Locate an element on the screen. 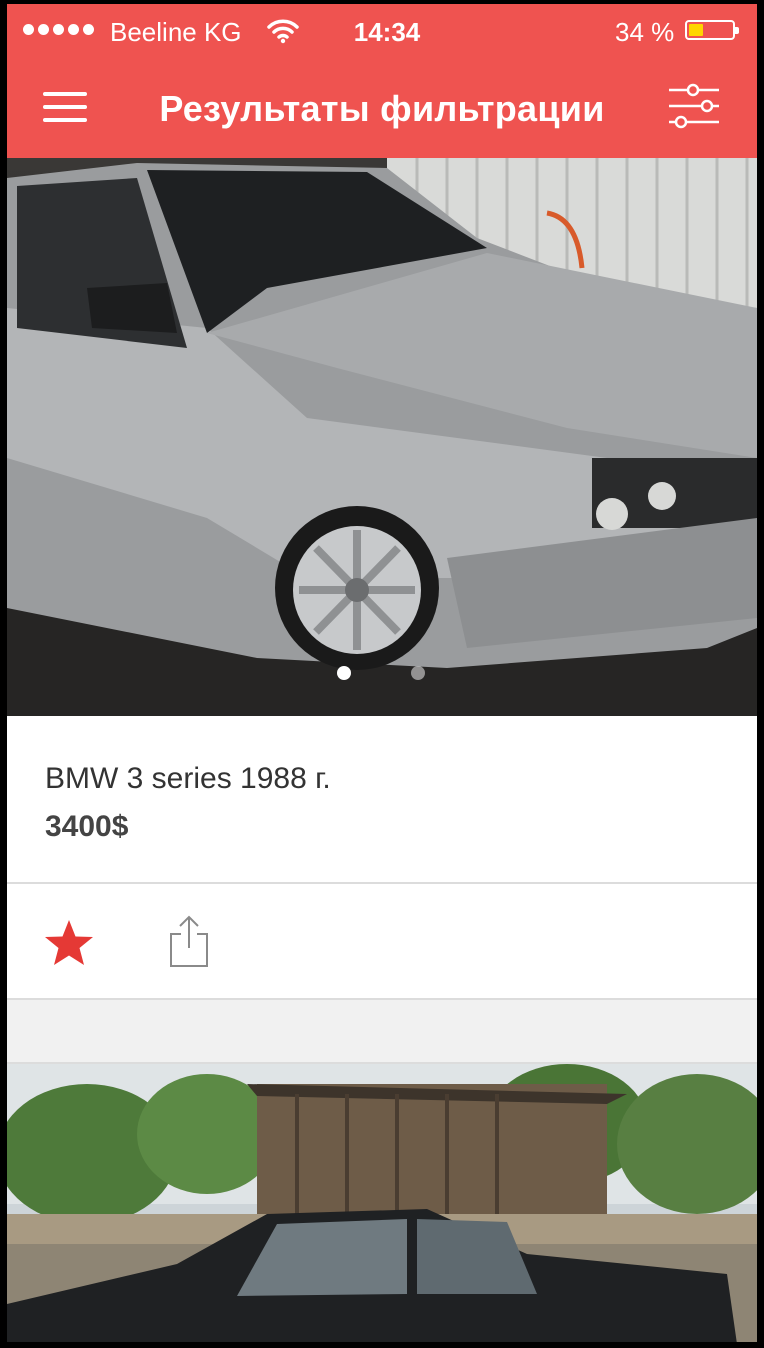 Image resolution: width=764 pixels, height=1348 pixels. page-title: Результаты фильтрации is located at coordinates (382, 108).